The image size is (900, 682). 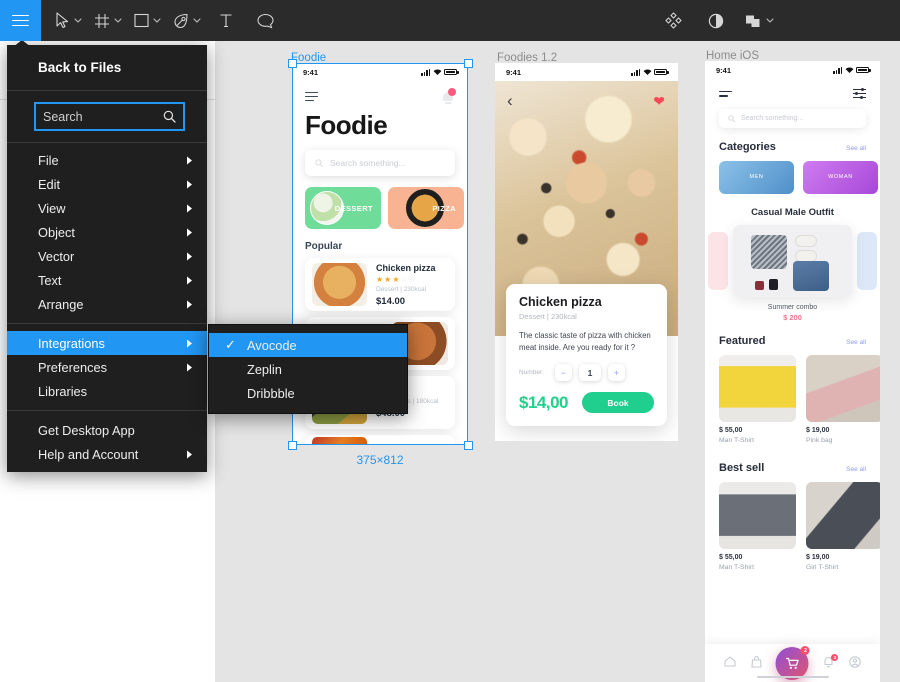 What do you see at coordinates (731, 431) in the screenshot?
I see `product-price: $ 55,00` at bounding box center [731, 431].